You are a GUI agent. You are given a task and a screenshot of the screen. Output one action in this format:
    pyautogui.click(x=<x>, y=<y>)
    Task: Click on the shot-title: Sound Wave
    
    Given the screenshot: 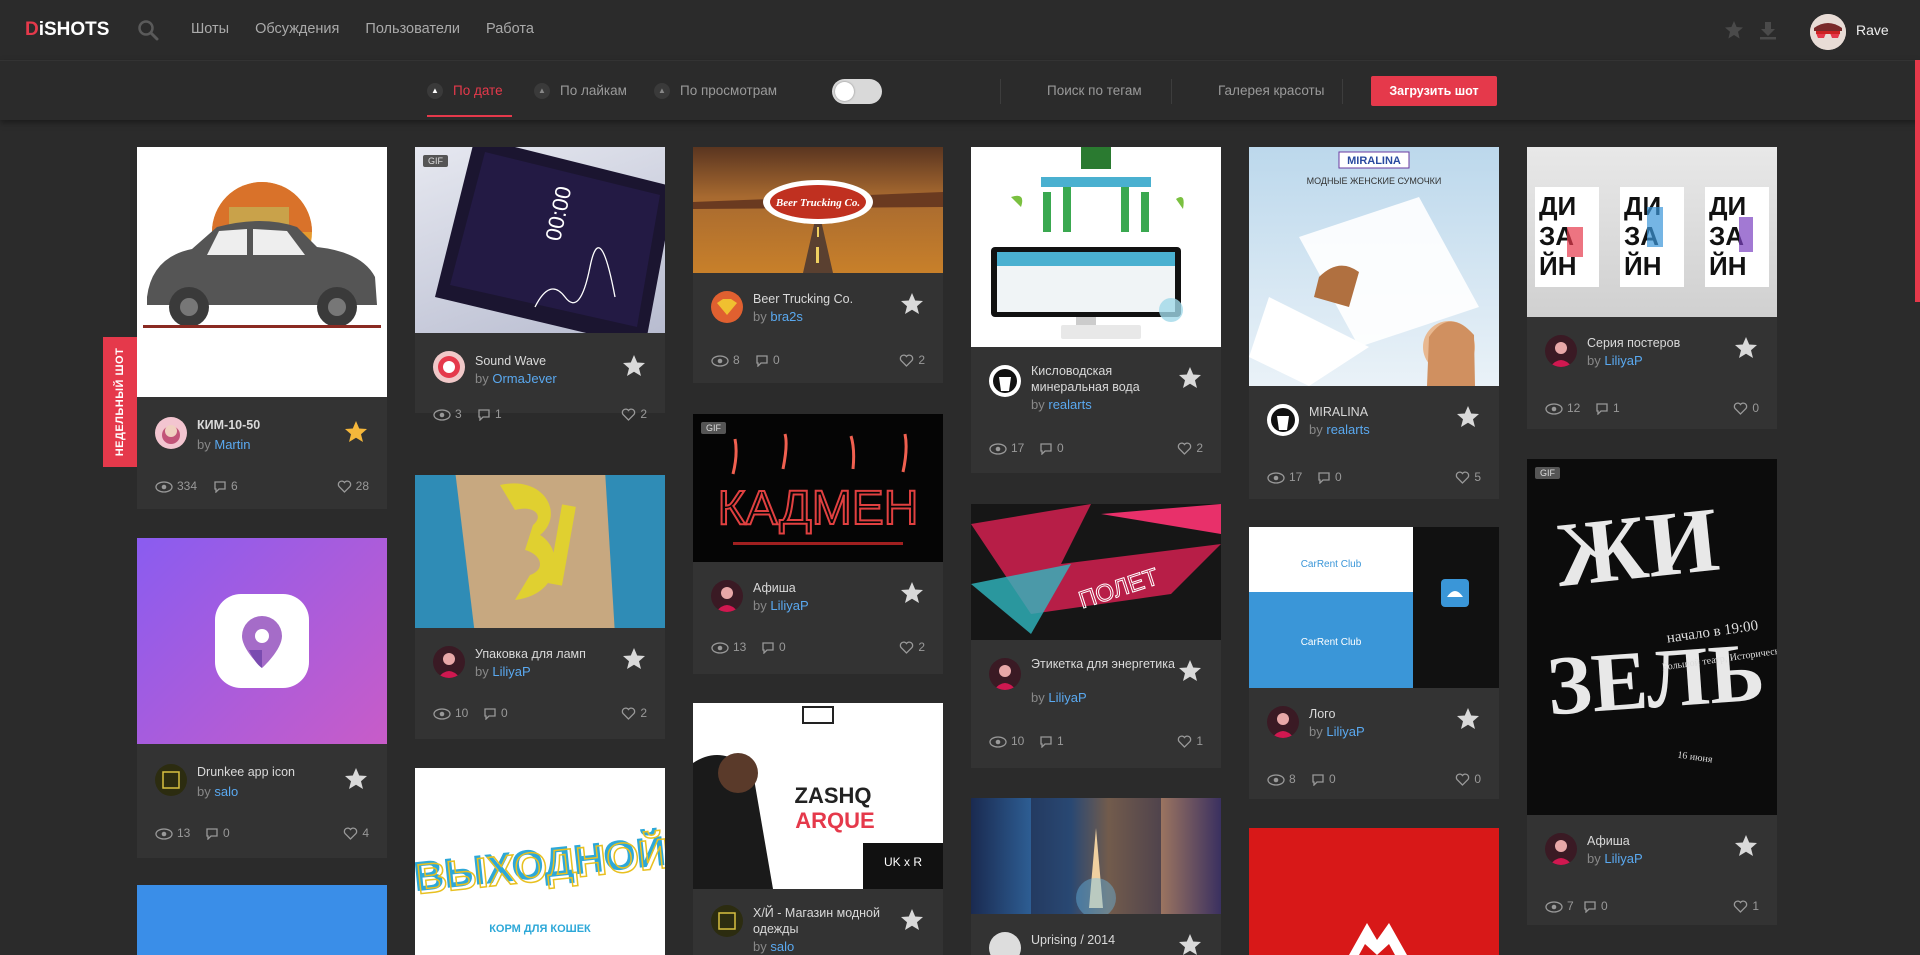 What is the action you would take?
    pyautogui.click(x=550, y=361)
    